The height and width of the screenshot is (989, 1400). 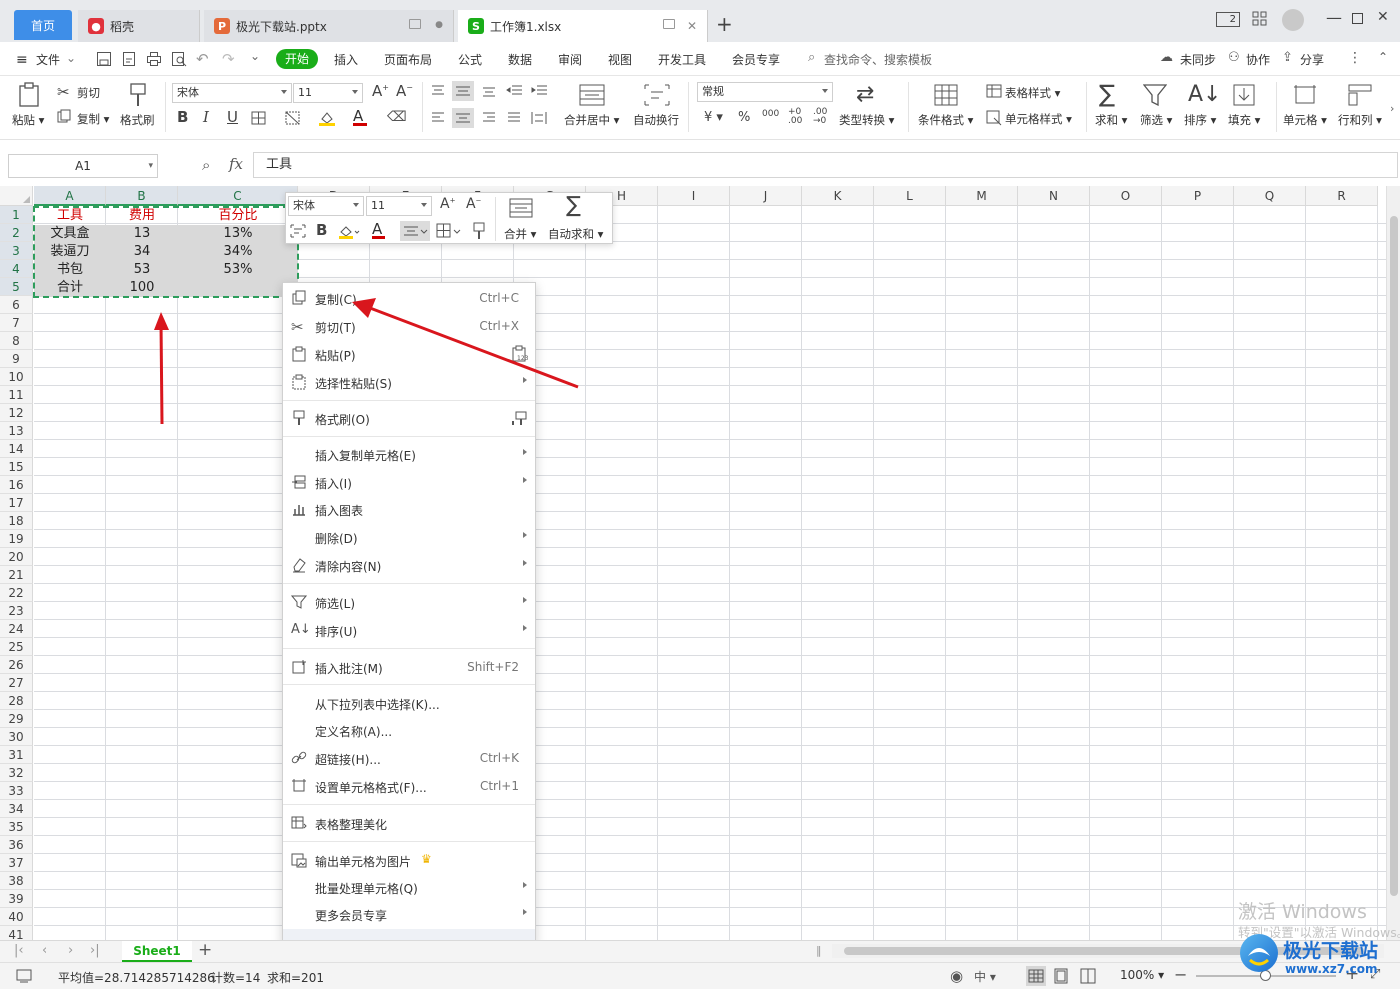 I want to click on layout-badge-icon: 2, so click(x=1228, y=19).